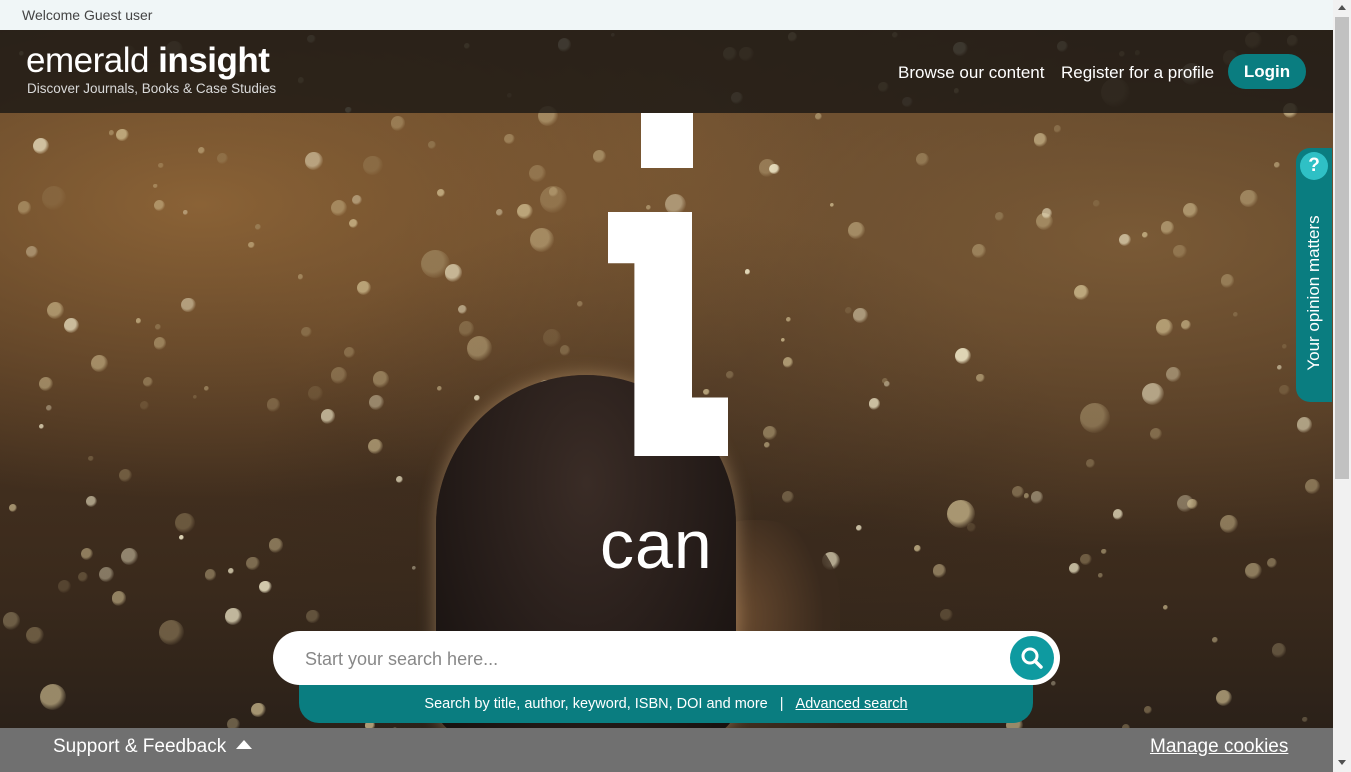 This screenshot has width=1351, height=772. I want to click on hero-letter-i-dot, so click(667, 140).